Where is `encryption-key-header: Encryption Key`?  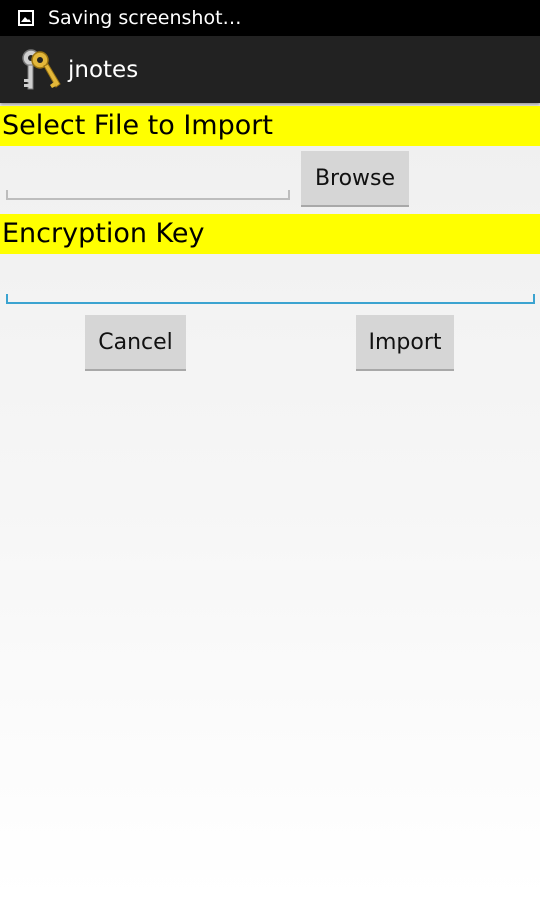
encryption-key-header: Encryption Key is located at coordinates (270, 234).